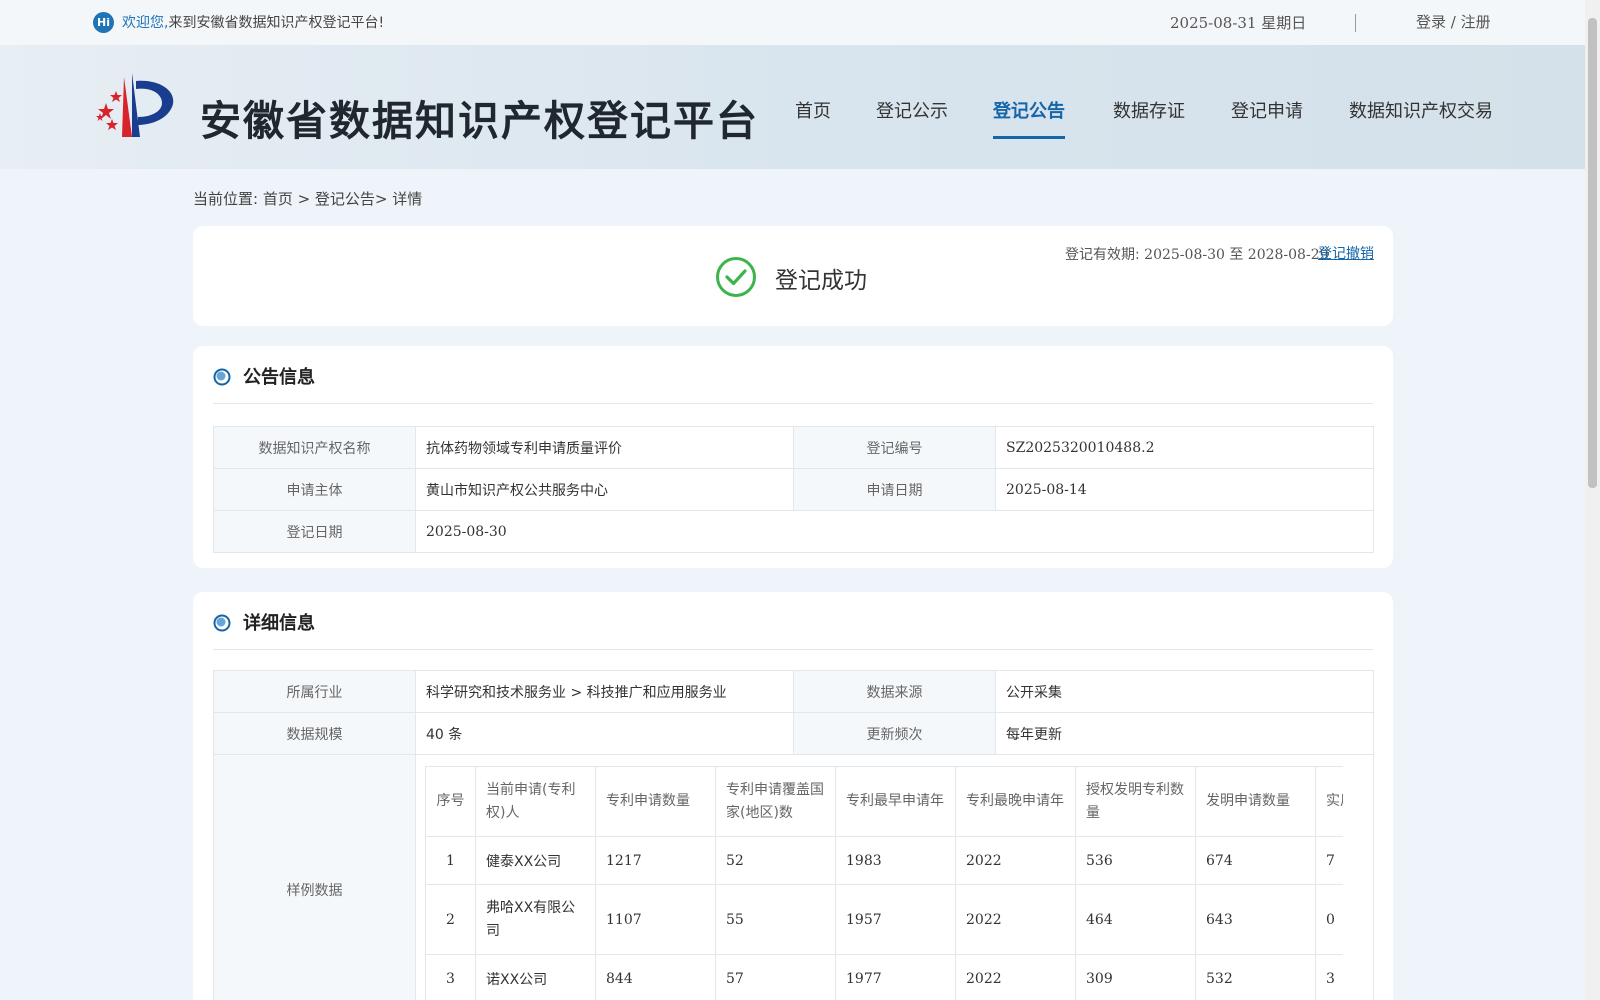 This screenshot has height=1000, width=1600. Describe the element at coordinates (1592, 253) in the screenshot. I see `page-scrollbar-thumb` at that location.